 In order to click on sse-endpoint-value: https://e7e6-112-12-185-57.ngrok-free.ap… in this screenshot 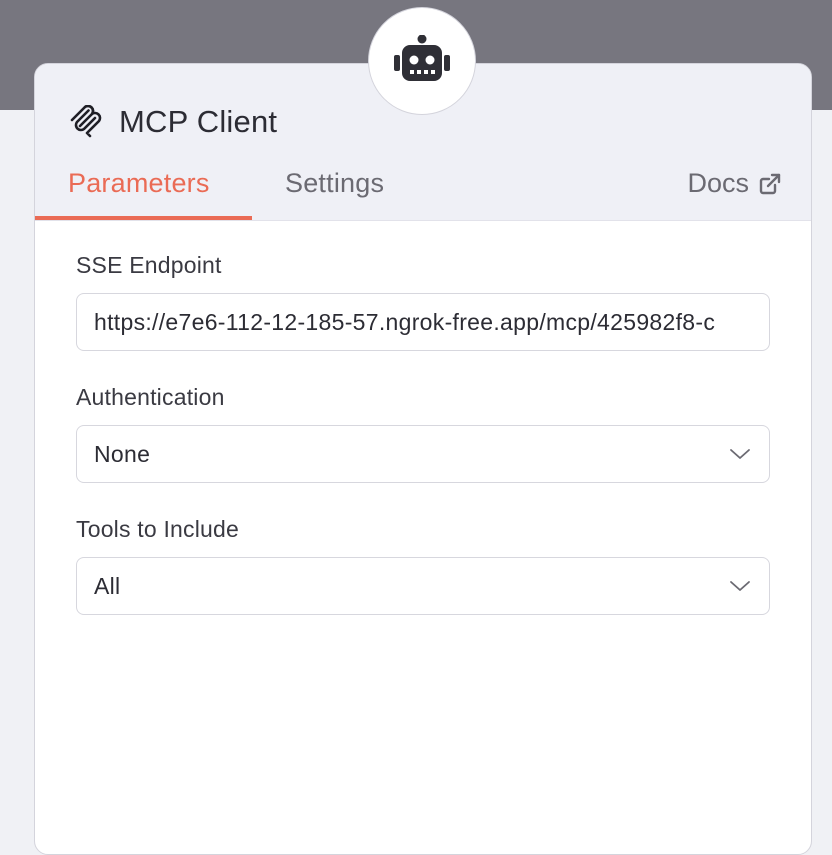, I will do `click(405, 322)`.